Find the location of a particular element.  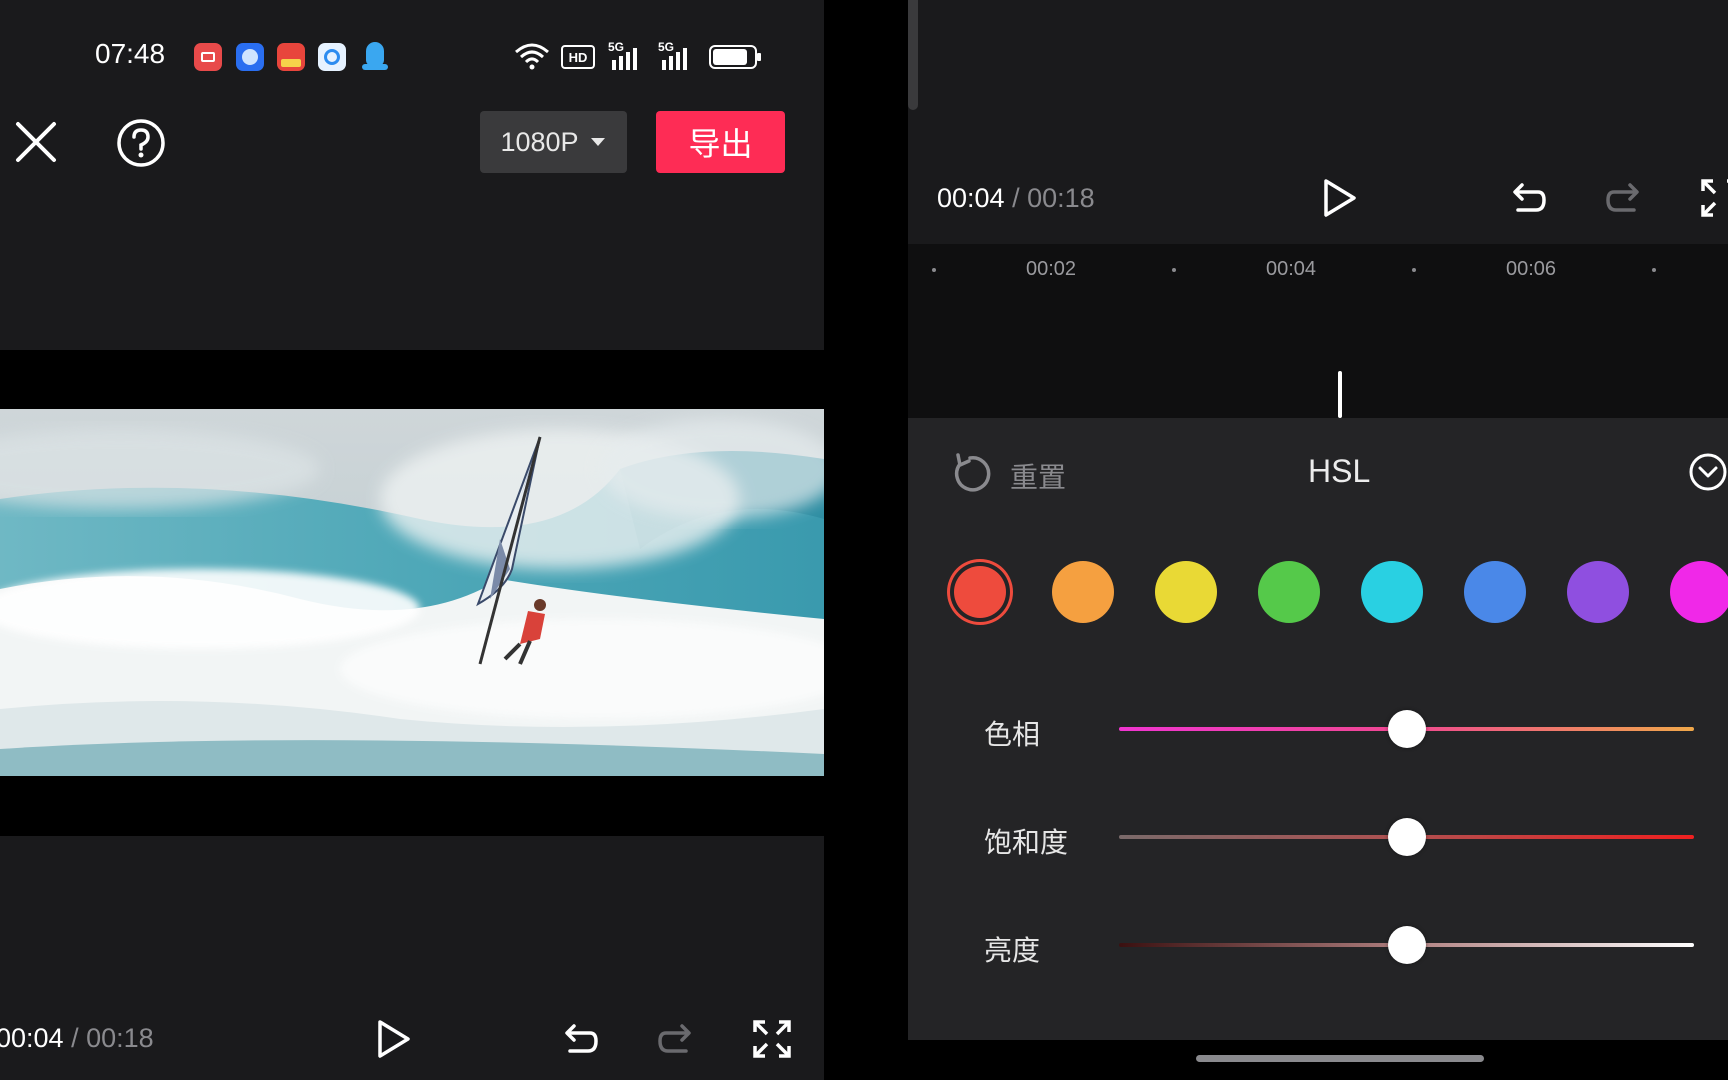

screen-recorder-icon is located at coordinates (208, 57).